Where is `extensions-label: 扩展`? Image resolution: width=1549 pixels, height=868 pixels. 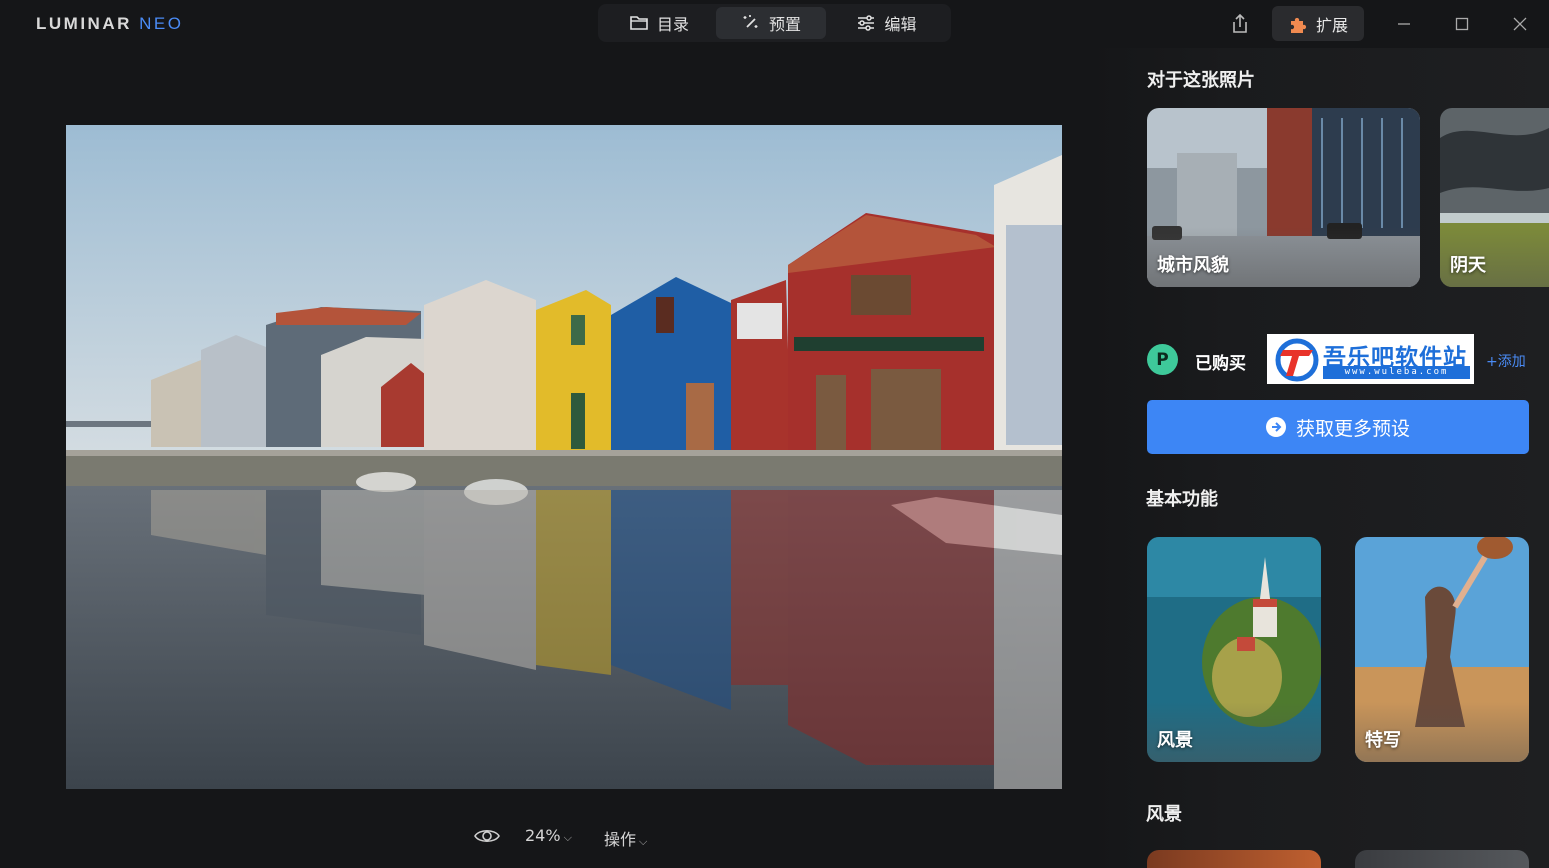 extensions-label: 扩展 is located at coordinates (1331, 25).